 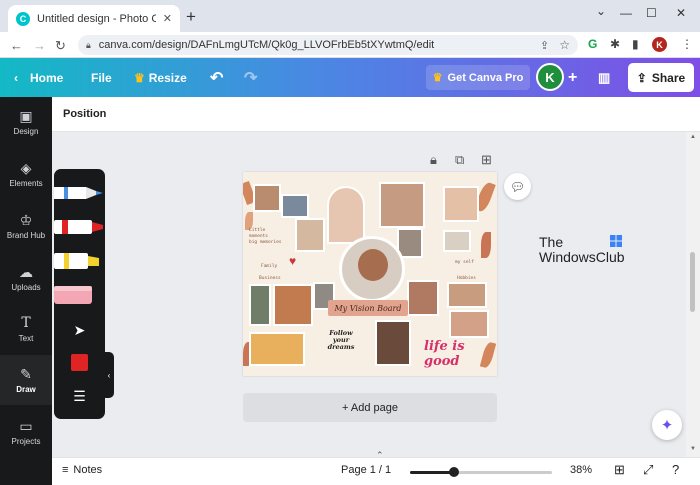 I want to click on sidebar-label: Elements, so click(x=26, y=183).